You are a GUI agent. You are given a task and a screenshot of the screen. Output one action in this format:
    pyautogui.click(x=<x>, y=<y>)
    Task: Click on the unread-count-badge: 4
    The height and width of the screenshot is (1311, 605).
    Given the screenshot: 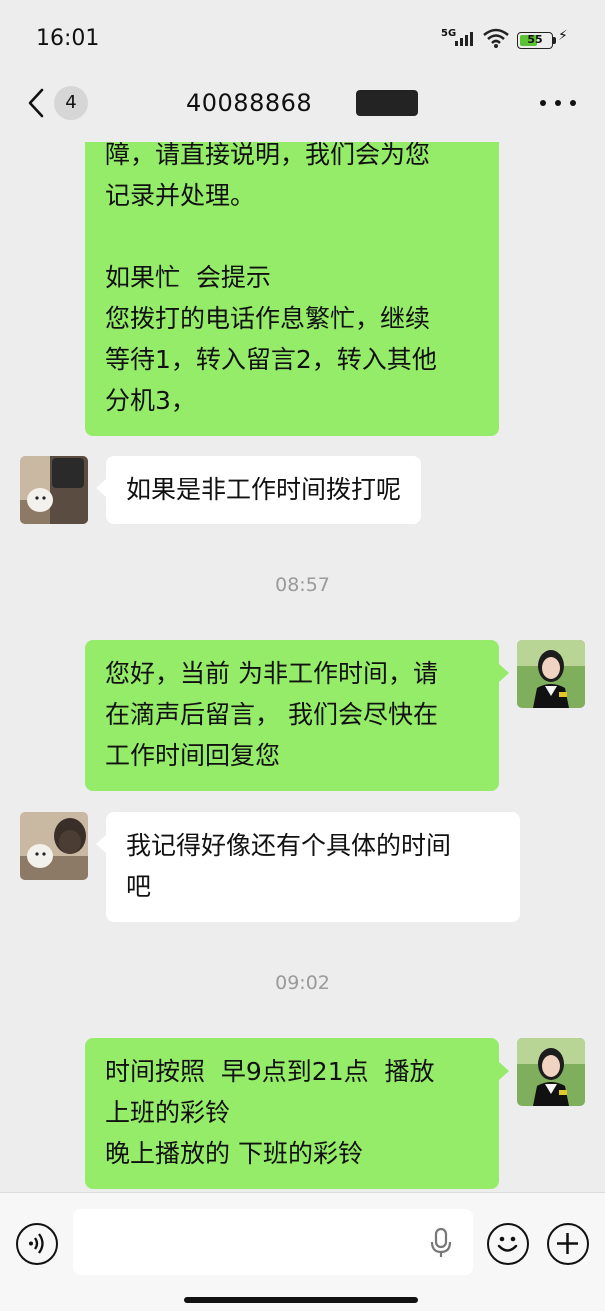 What is the action you would take?
    pyautogui.click(x=71, y=103)
    